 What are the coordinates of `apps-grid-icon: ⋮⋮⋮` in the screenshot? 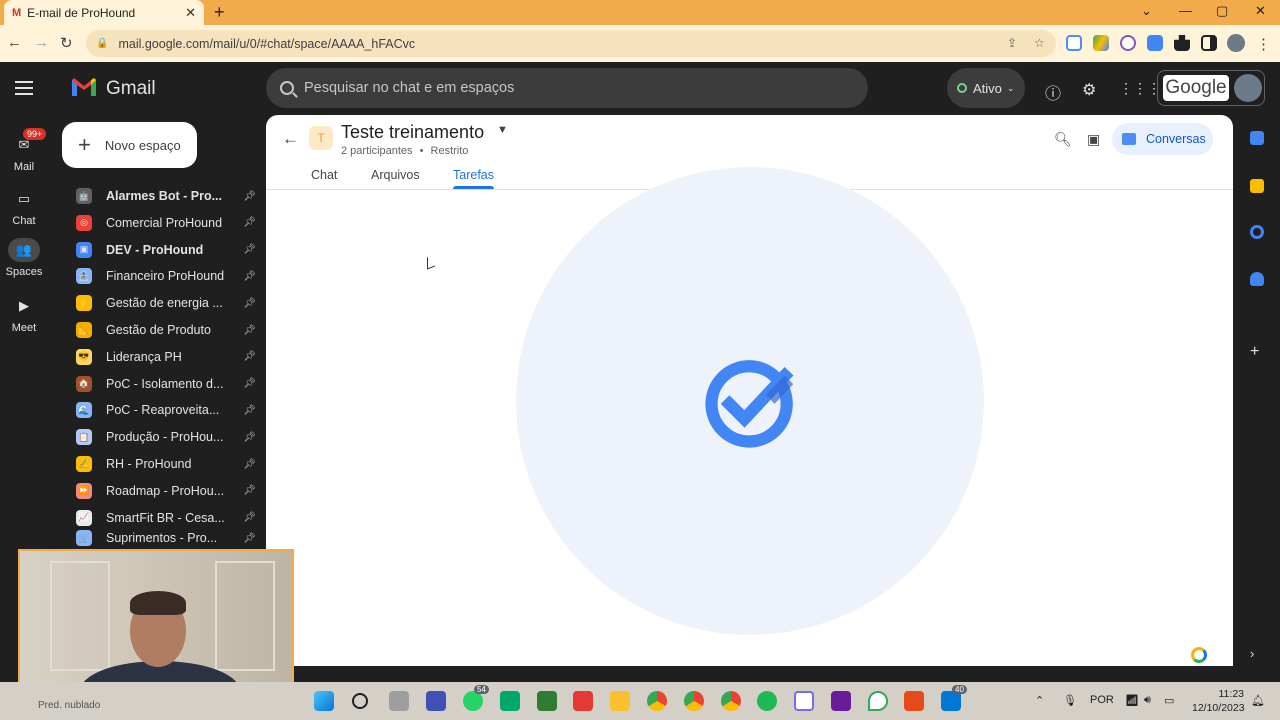 It's located at (1140, 88).